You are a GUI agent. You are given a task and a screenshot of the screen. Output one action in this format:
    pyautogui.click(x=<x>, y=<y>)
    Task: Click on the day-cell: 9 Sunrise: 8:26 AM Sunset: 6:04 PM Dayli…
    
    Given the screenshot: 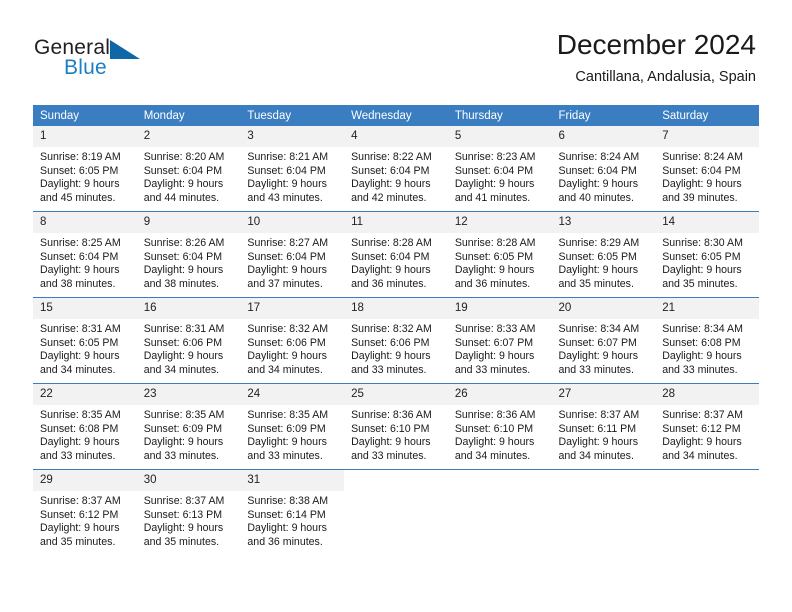 What is the action you would take?
    pyautogui.click(x=188, y=254)
    